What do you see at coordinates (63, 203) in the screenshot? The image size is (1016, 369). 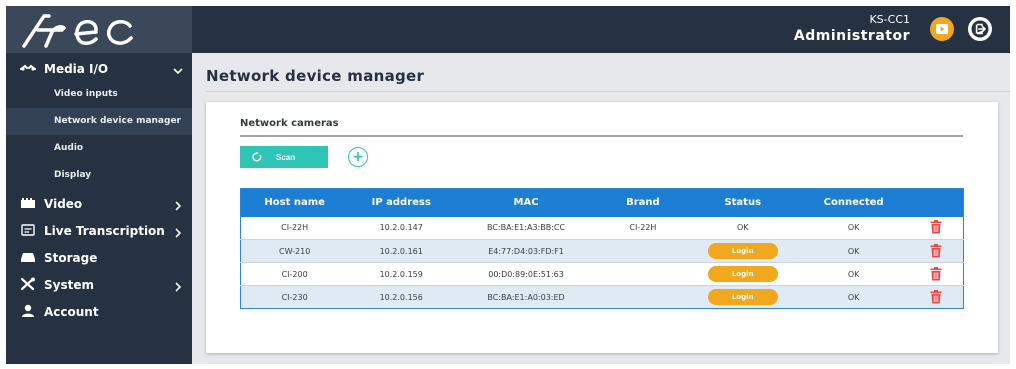 I see `sidebar-item-label: Video` at bounding box center [63, 203].